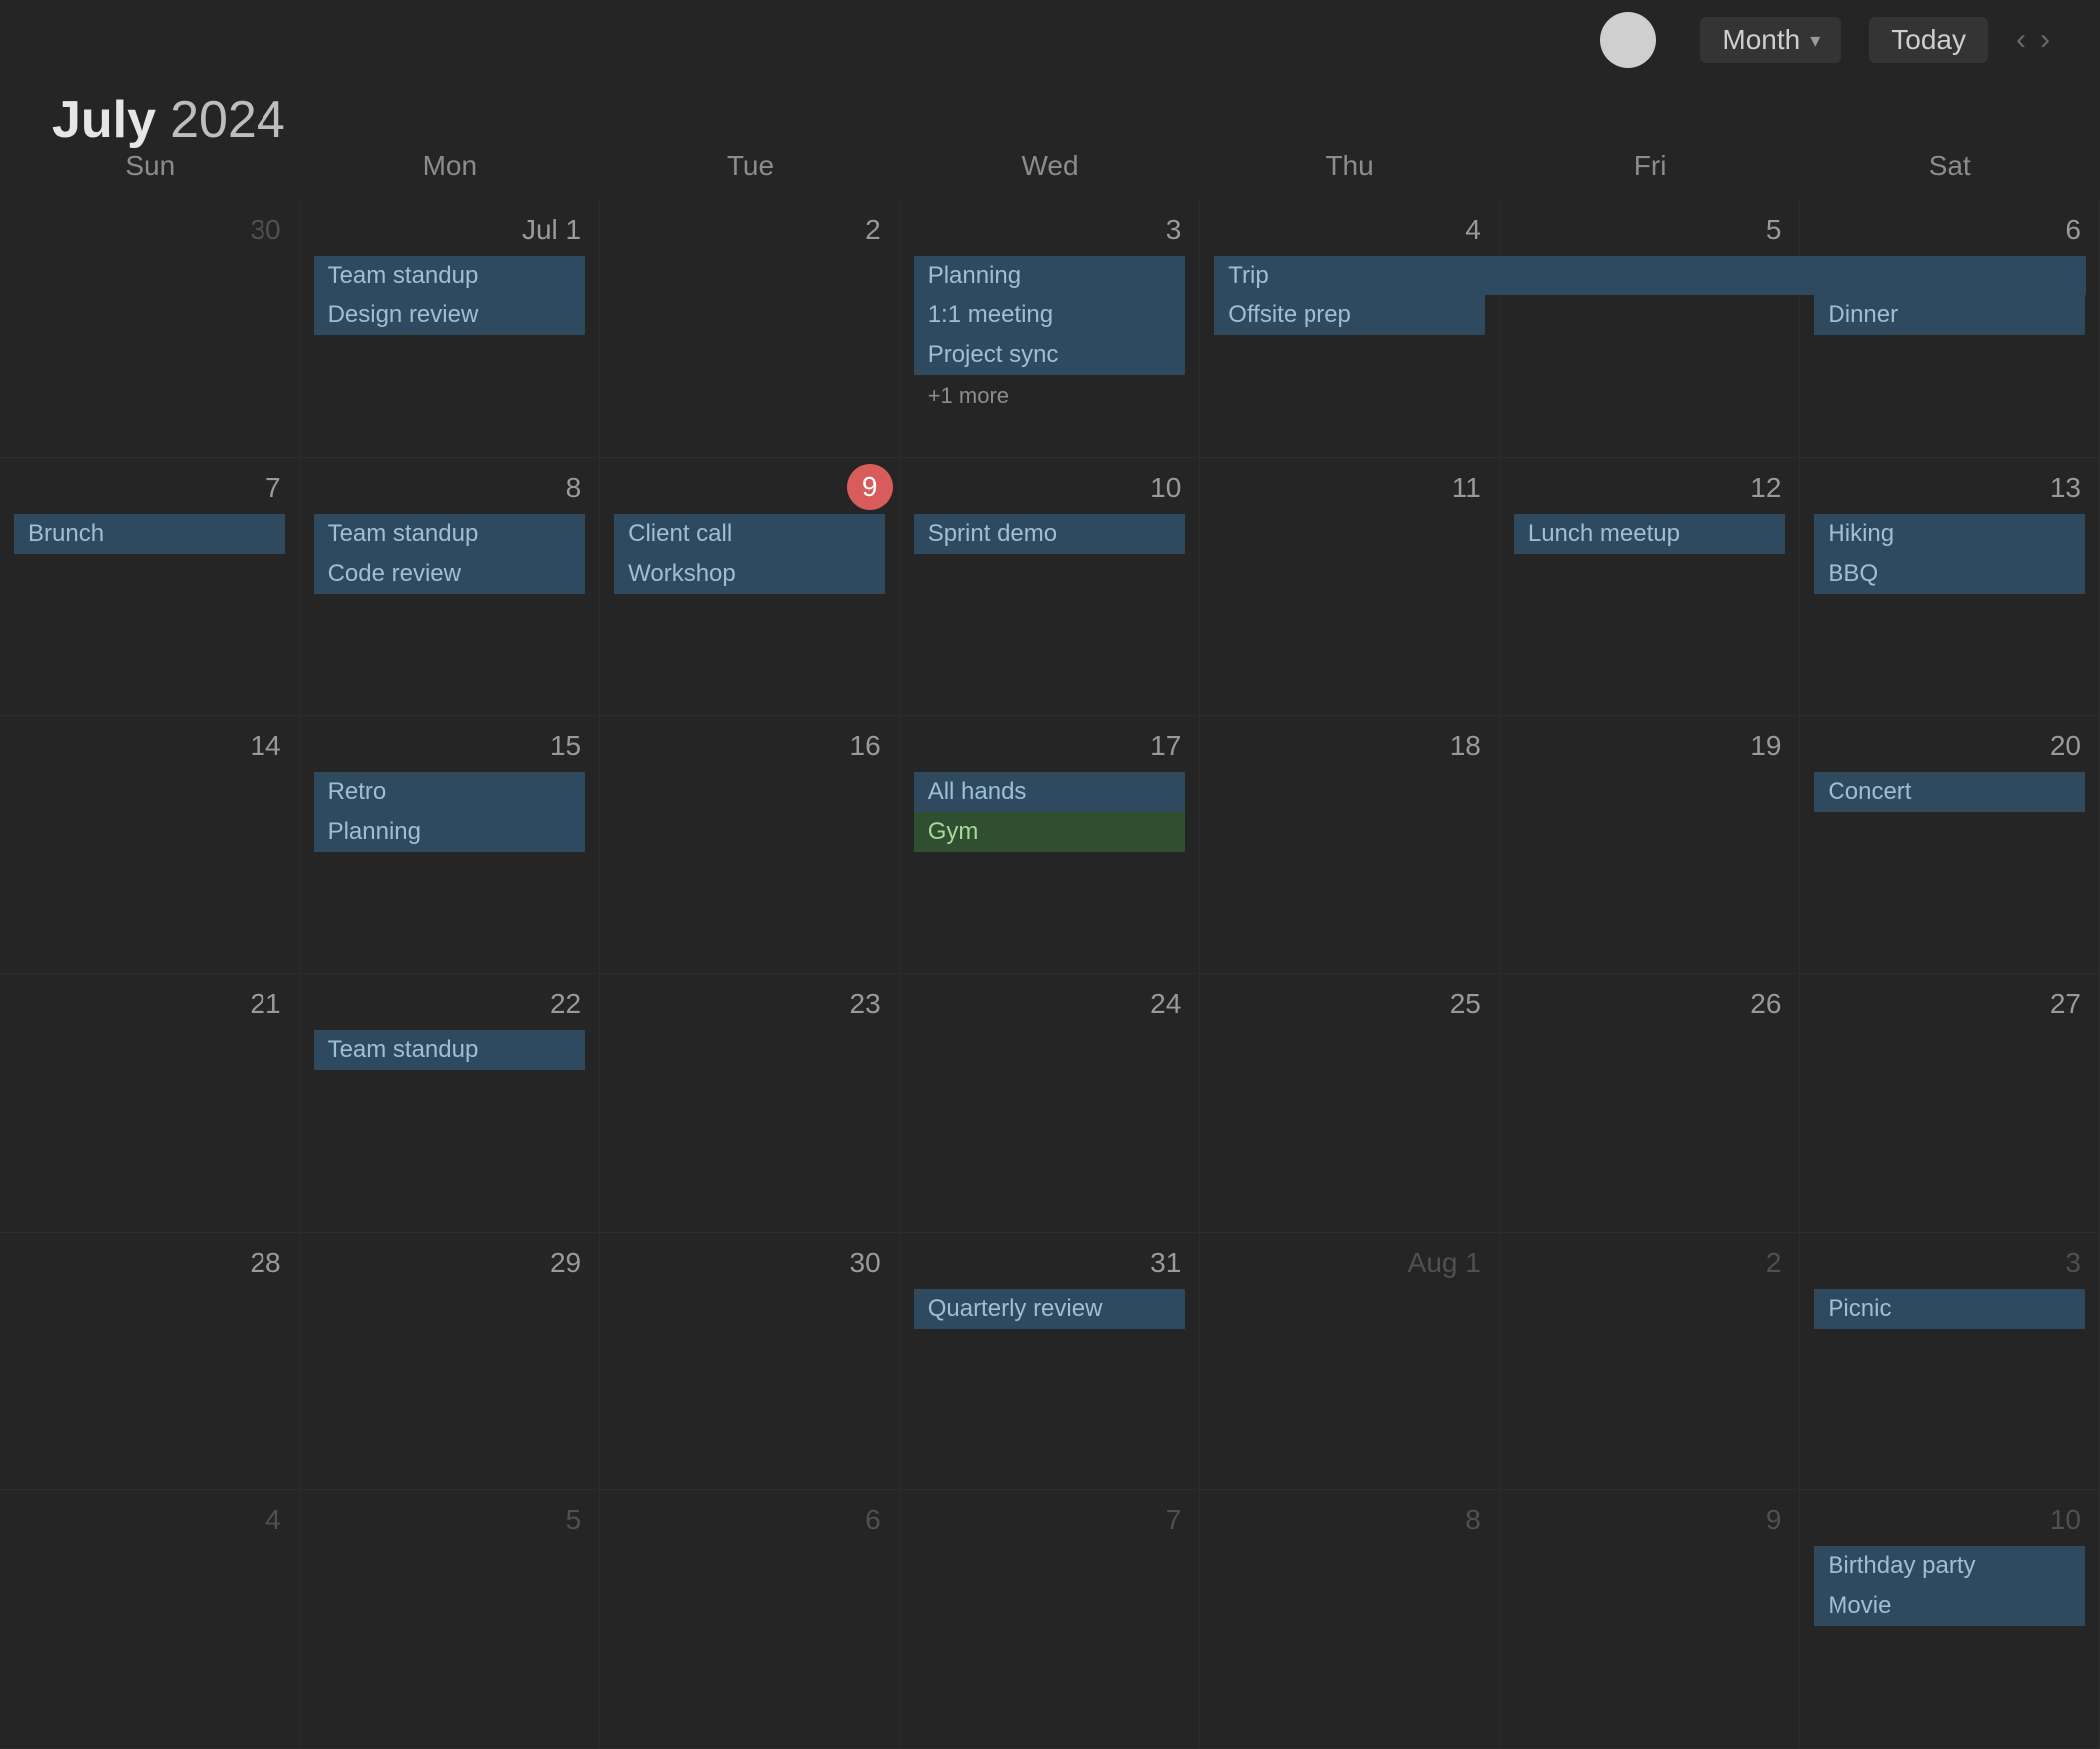  What do you see at coordinates (150, 1361) in the screenshot?
I see `day-cell: 28` at bounding box center [150, 1361].